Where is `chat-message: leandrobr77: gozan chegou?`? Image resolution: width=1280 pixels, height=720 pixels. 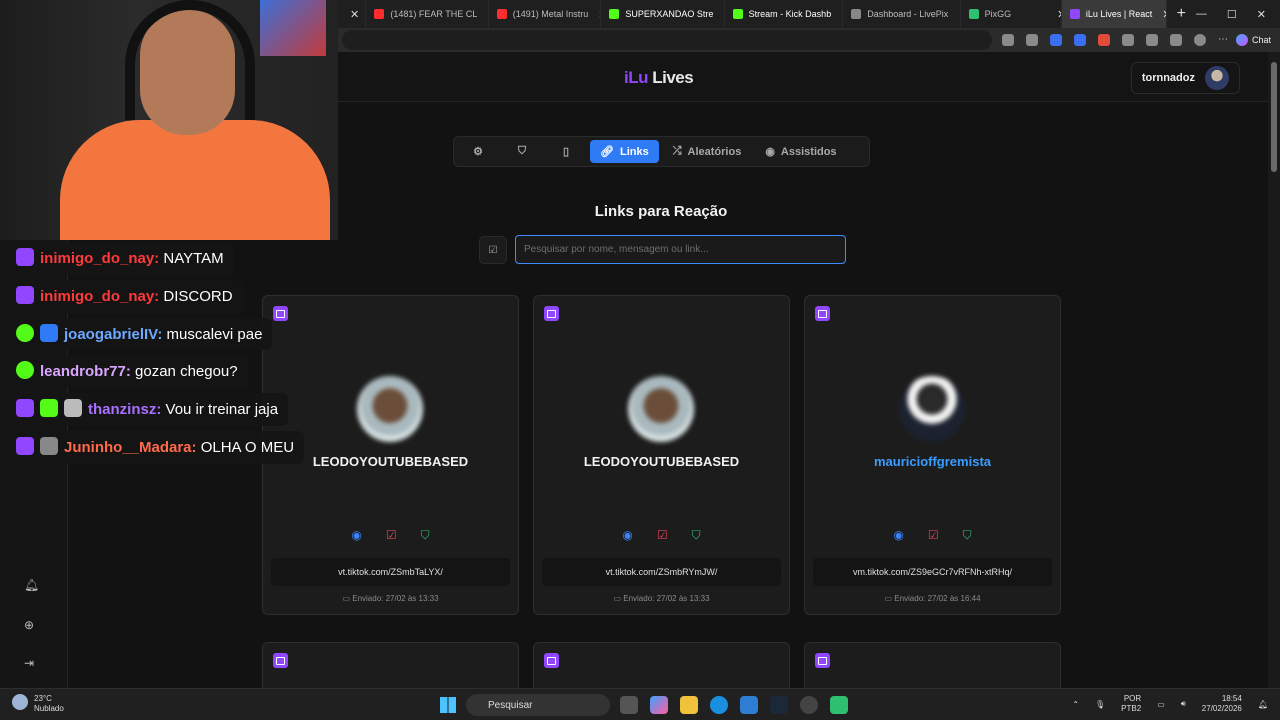
chat-message: leandrobr77: gozan chegou? is located at coordinates (171, 374).